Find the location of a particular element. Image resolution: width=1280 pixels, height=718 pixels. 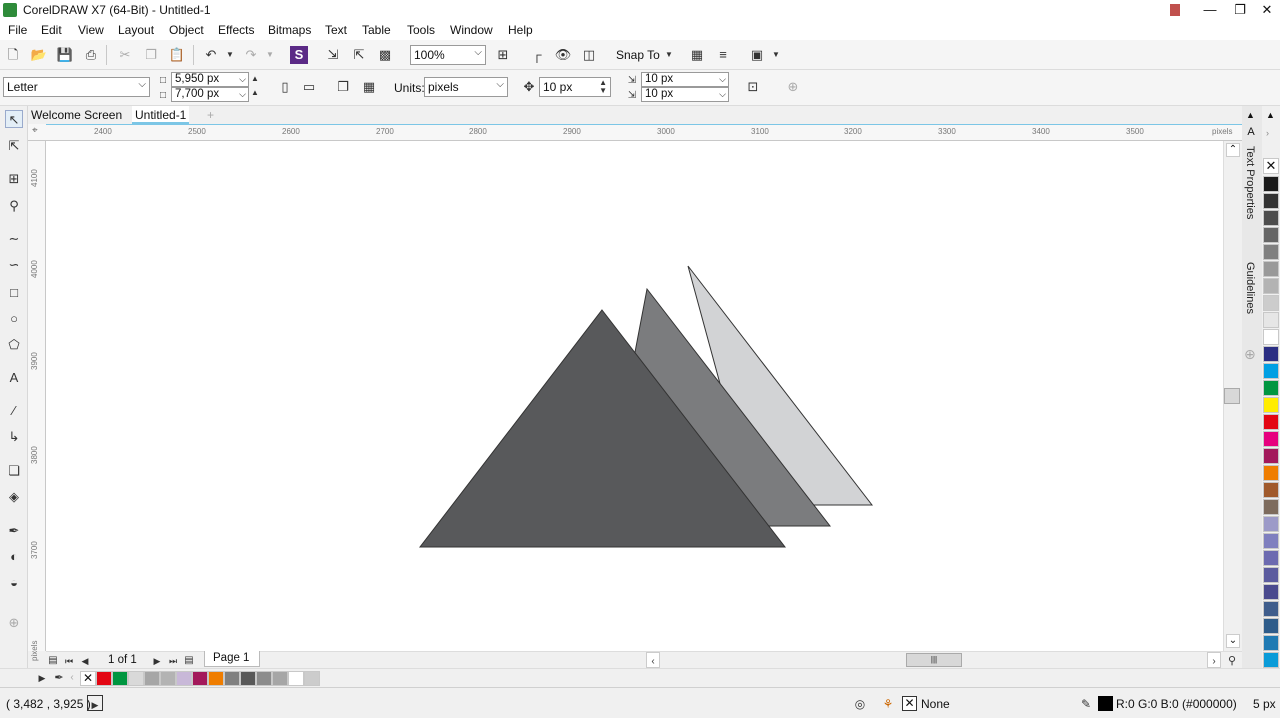

close-button: ✕ is located at coordinates (1266, 10).